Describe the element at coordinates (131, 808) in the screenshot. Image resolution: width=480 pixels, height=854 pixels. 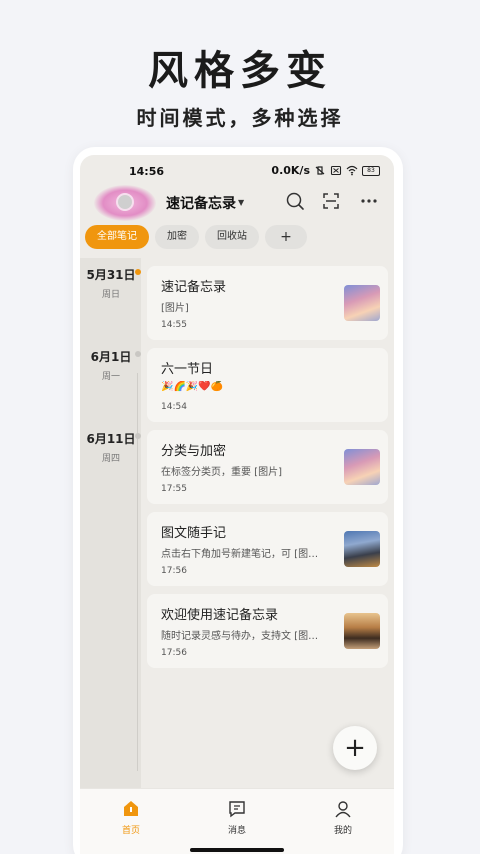
I see `home-icon` at that location.